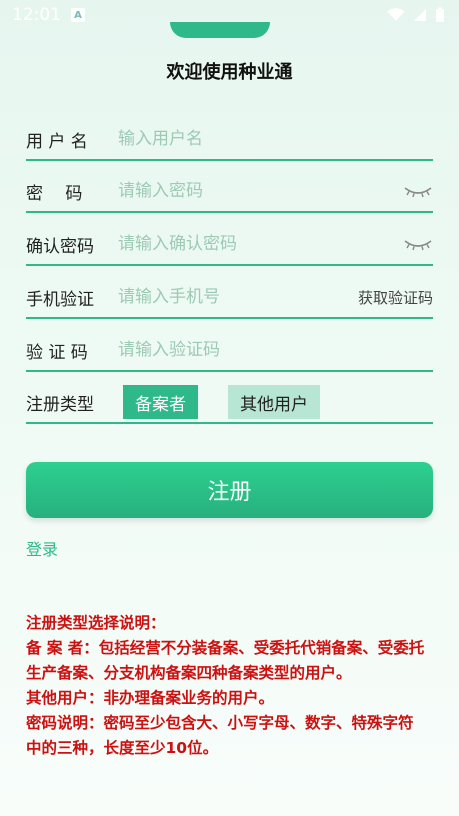 The image size is (459, 816). What do you see at coordinates (395, 297) in the screenshot?
I see `get-code-button: 获取验证码` at bounding box center [395, 297].